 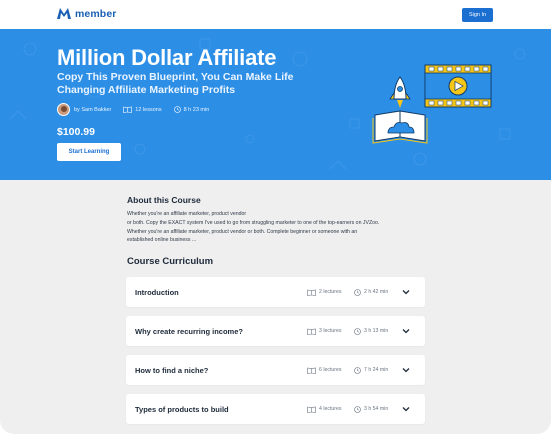 What do you see at coordinates (376, 370) in the screenshot?
I see `duration-label: 7 h 24 min` at bounding box center [376, 370].